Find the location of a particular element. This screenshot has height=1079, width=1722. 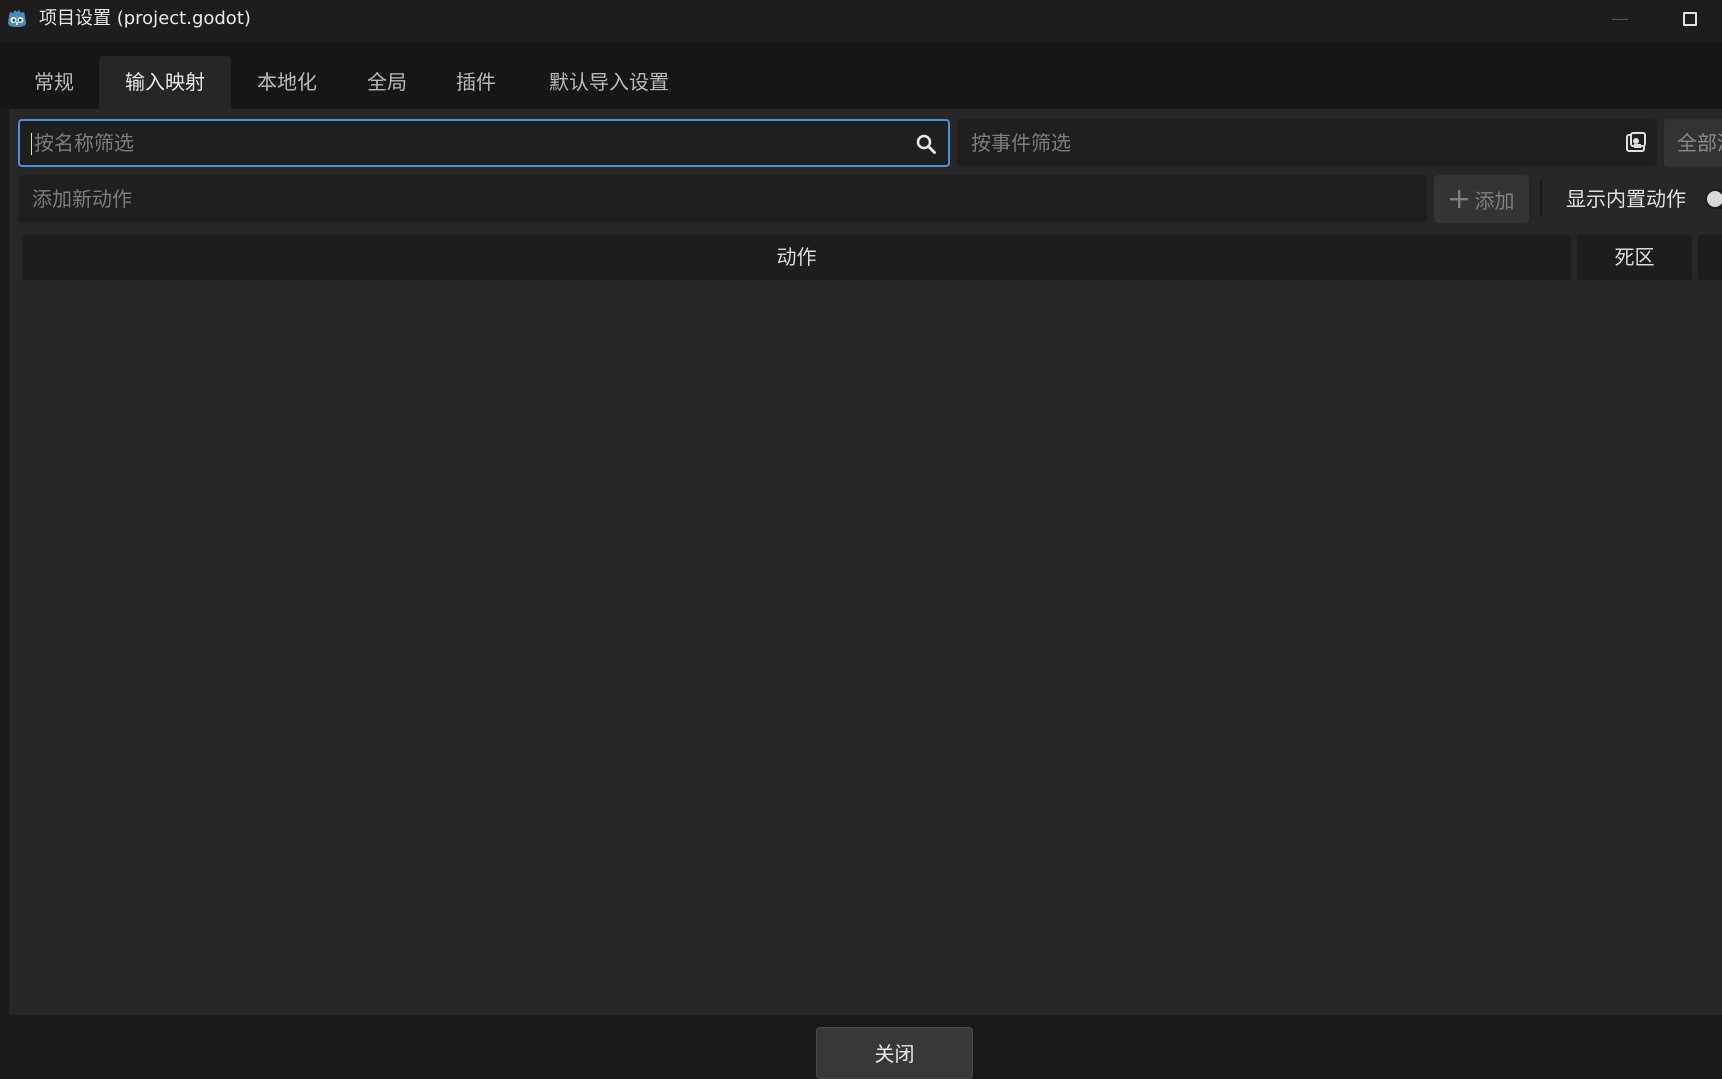

minimize-button is located at coordinates (1620, 19).